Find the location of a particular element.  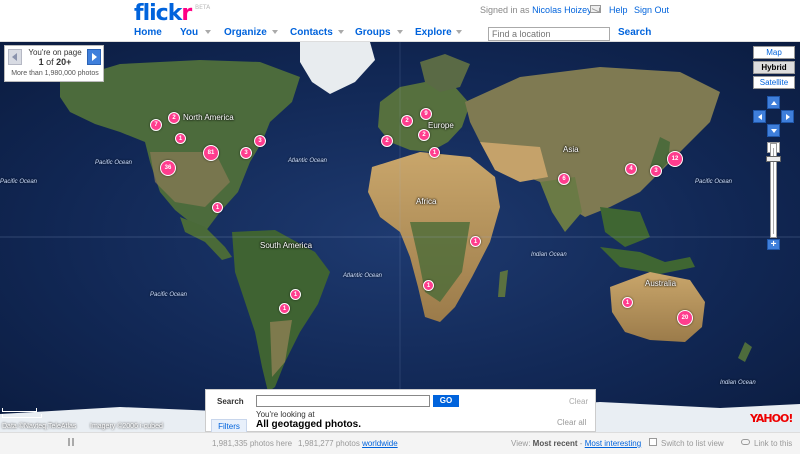

logo-main-text: flick is located at coordinates (158, 13).